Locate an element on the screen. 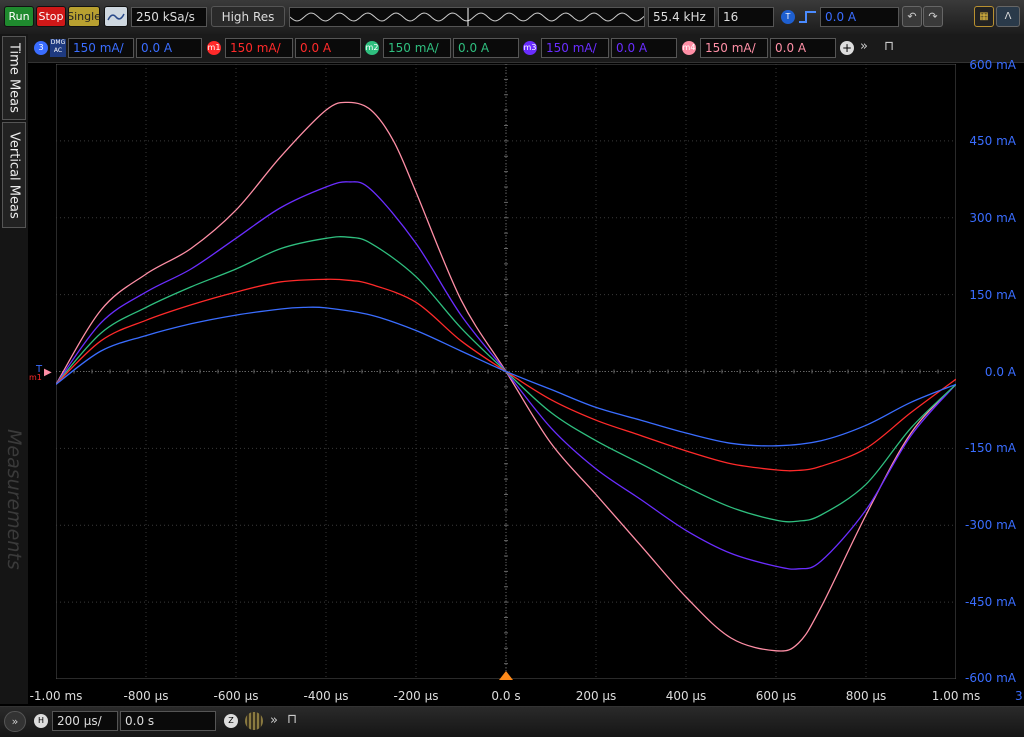 The height and width of the screenshot is (737, 1024). frequency-readout: 55.4 kHz is located at coordinates (681, 17).